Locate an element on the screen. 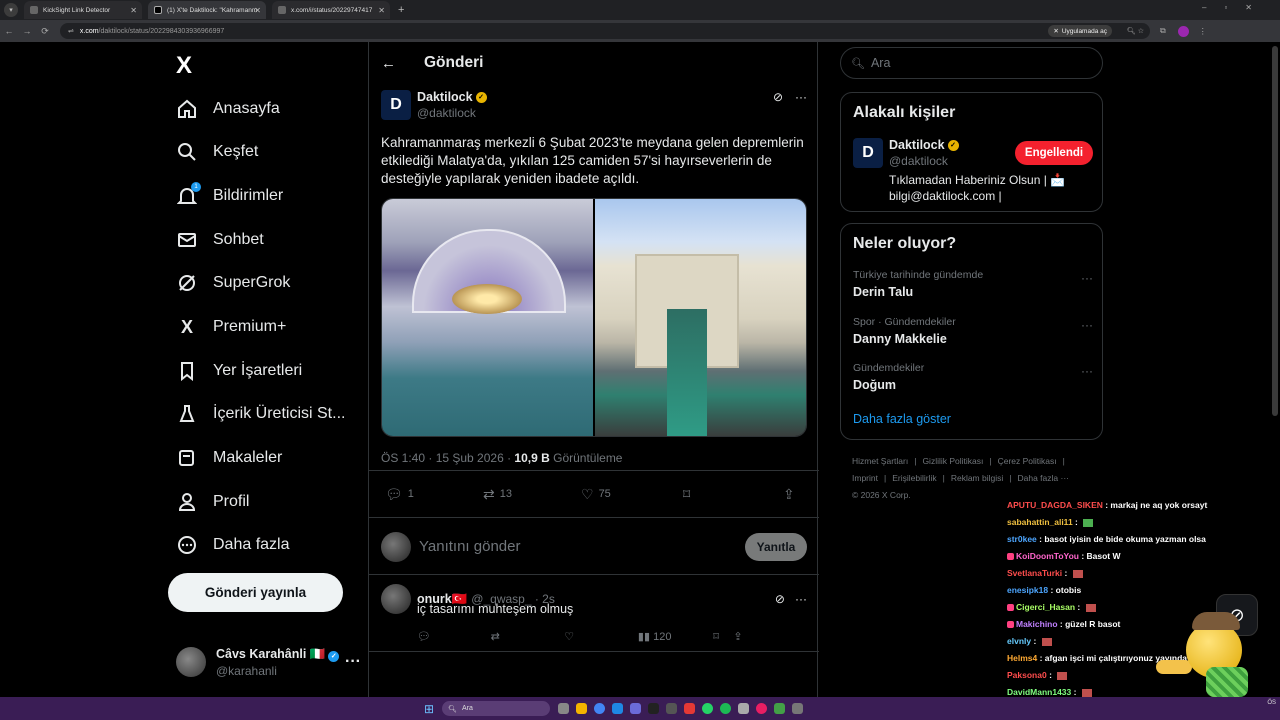 Image resolution: width=1280 pixels, height=720 pixels. back-icon: ← is located at coordinates (9, 31).